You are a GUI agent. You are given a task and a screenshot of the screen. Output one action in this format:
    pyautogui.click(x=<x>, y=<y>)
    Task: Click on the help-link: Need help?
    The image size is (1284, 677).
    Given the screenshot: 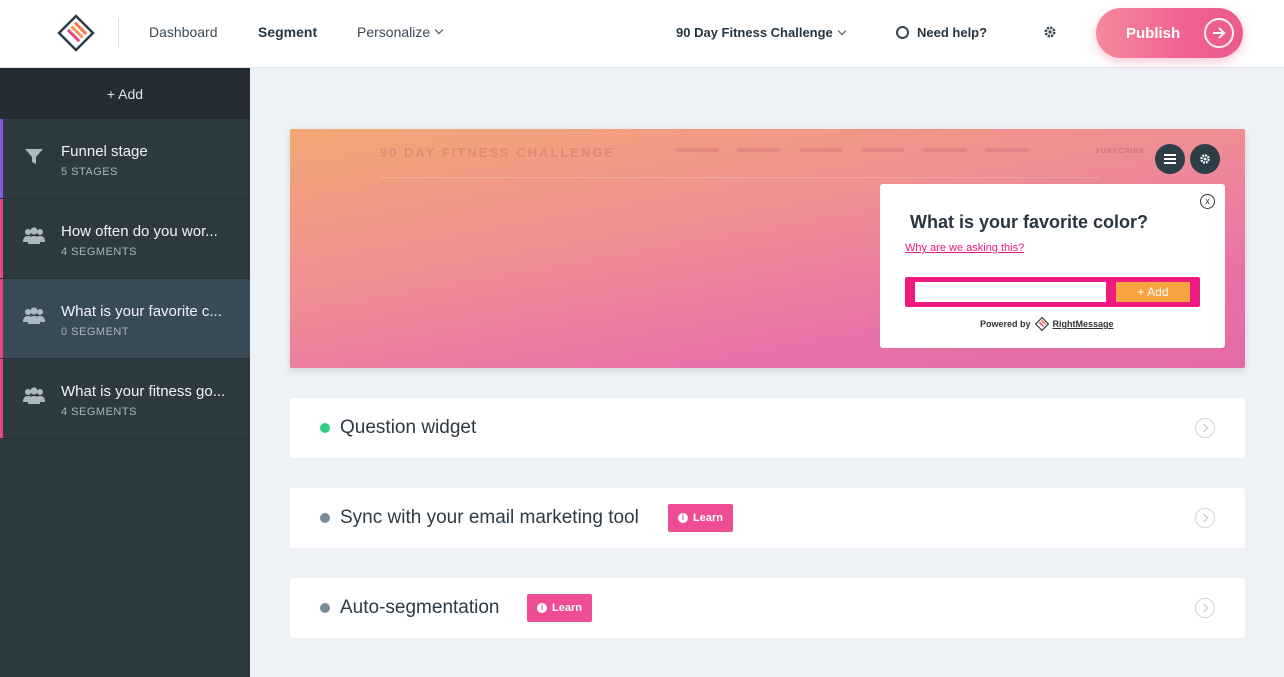 What is the action you would take?
    pyautogui.click(x=941, y=32)
    